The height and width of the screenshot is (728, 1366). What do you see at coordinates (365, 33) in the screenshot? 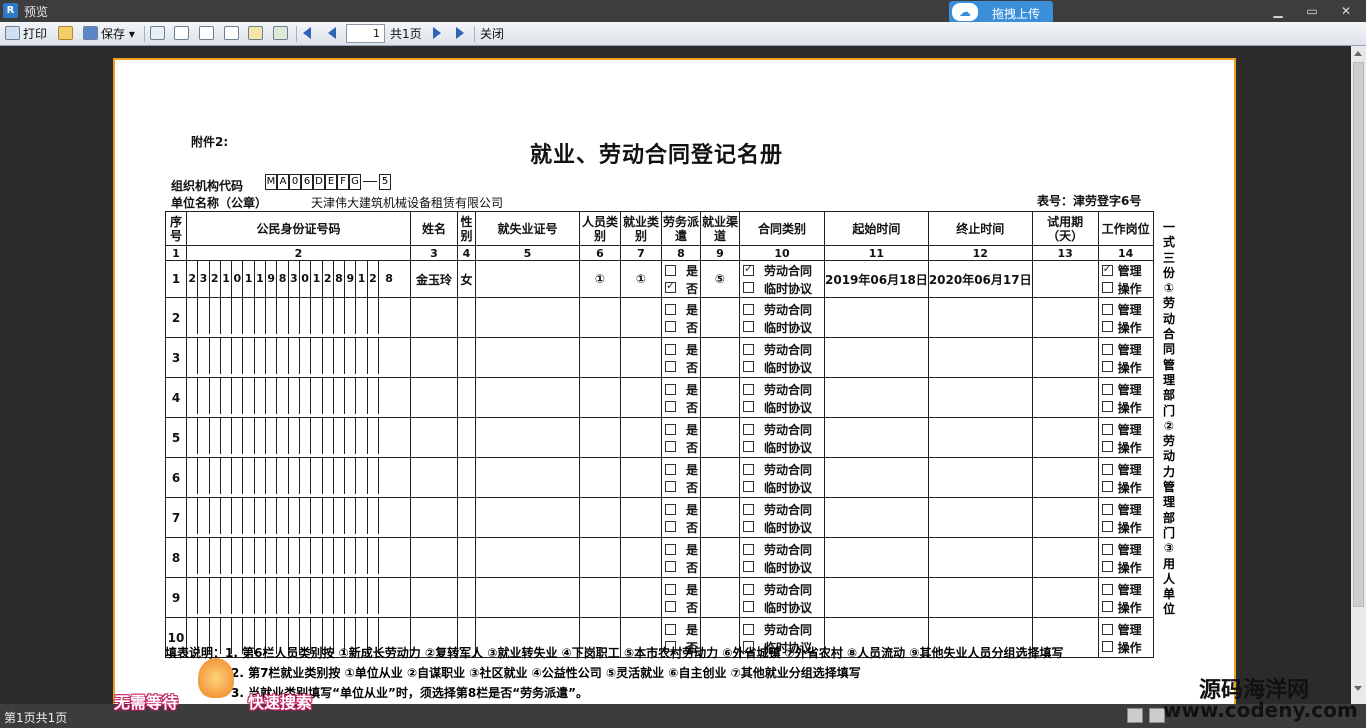
I see `page-number-input: 1` at bounding box center [365, 33].